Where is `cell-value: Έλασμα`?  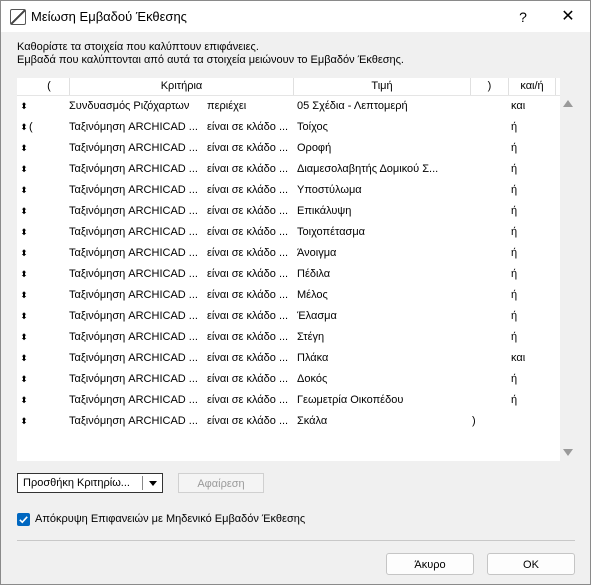 cell-value: Έλασμα is located at coordinates (387, 316).